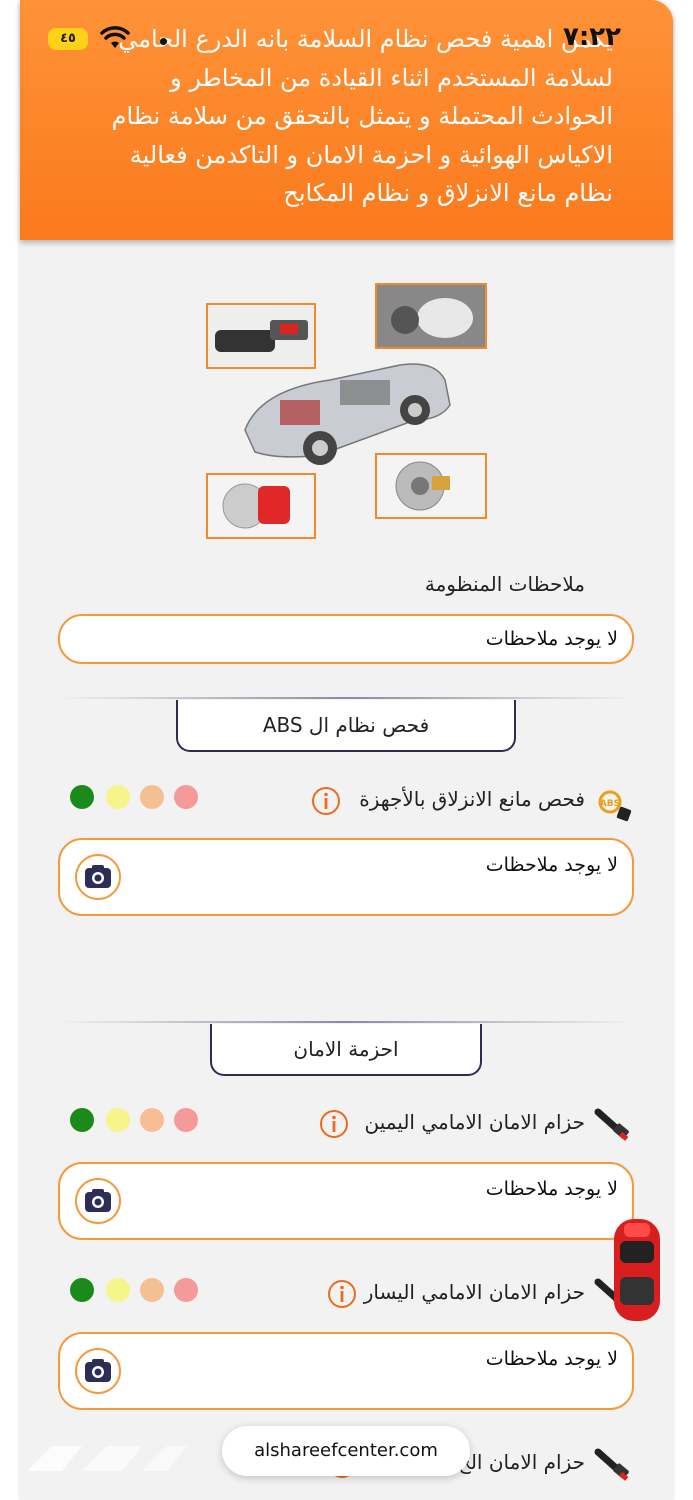 This screenshot has height=1500, width=693. I want to click on rear-belt-label: حزام الامان الخ, so click(521, 1462).